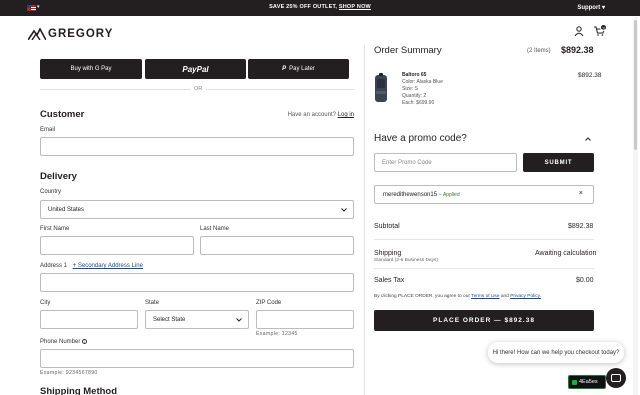 The width and height of the screenshot is (640, 395). I want to click on mountain-logo-icon, so click(37, 34).